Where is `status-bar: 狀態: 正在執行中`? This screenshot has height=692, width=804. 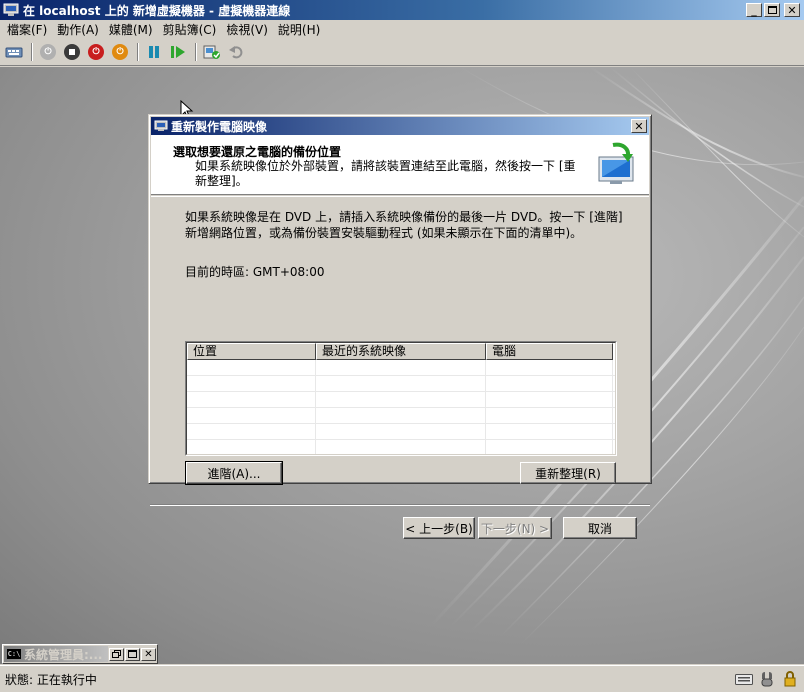
status-bar: 狀態: 正在執行中 is located at coordinates (402, 678).